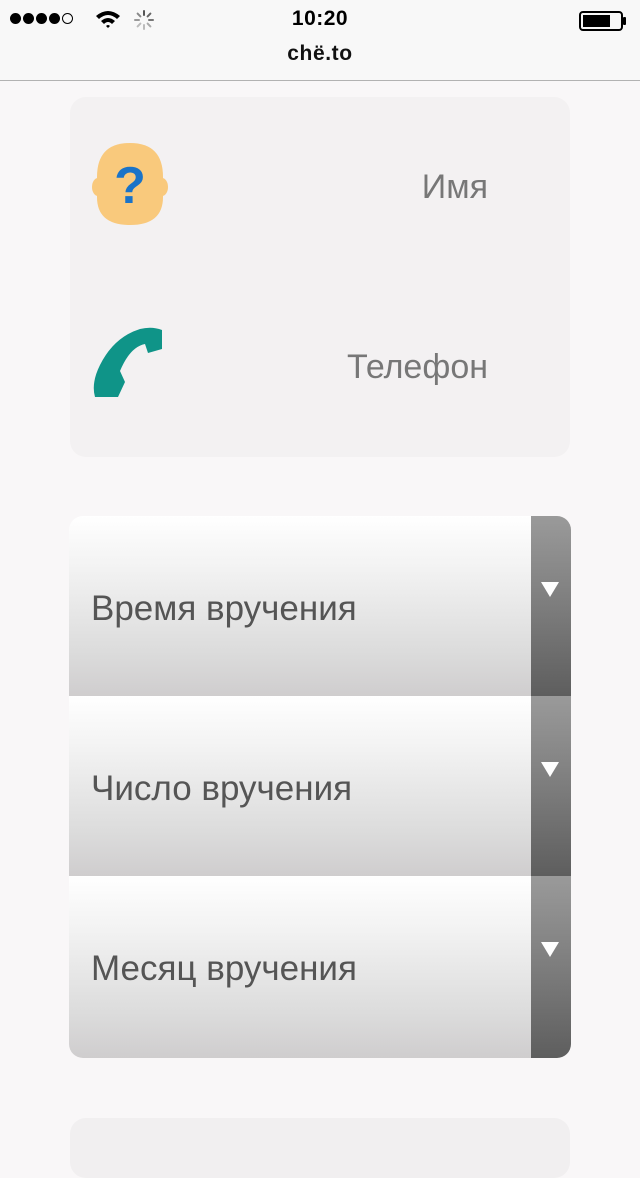 This screenshot has height=1178, width=640. What do you see at coordinates (320, 40) in the screenshot?
I see `browser-top-bar: 10:20 chë.to` at bounding box center [320, 40].